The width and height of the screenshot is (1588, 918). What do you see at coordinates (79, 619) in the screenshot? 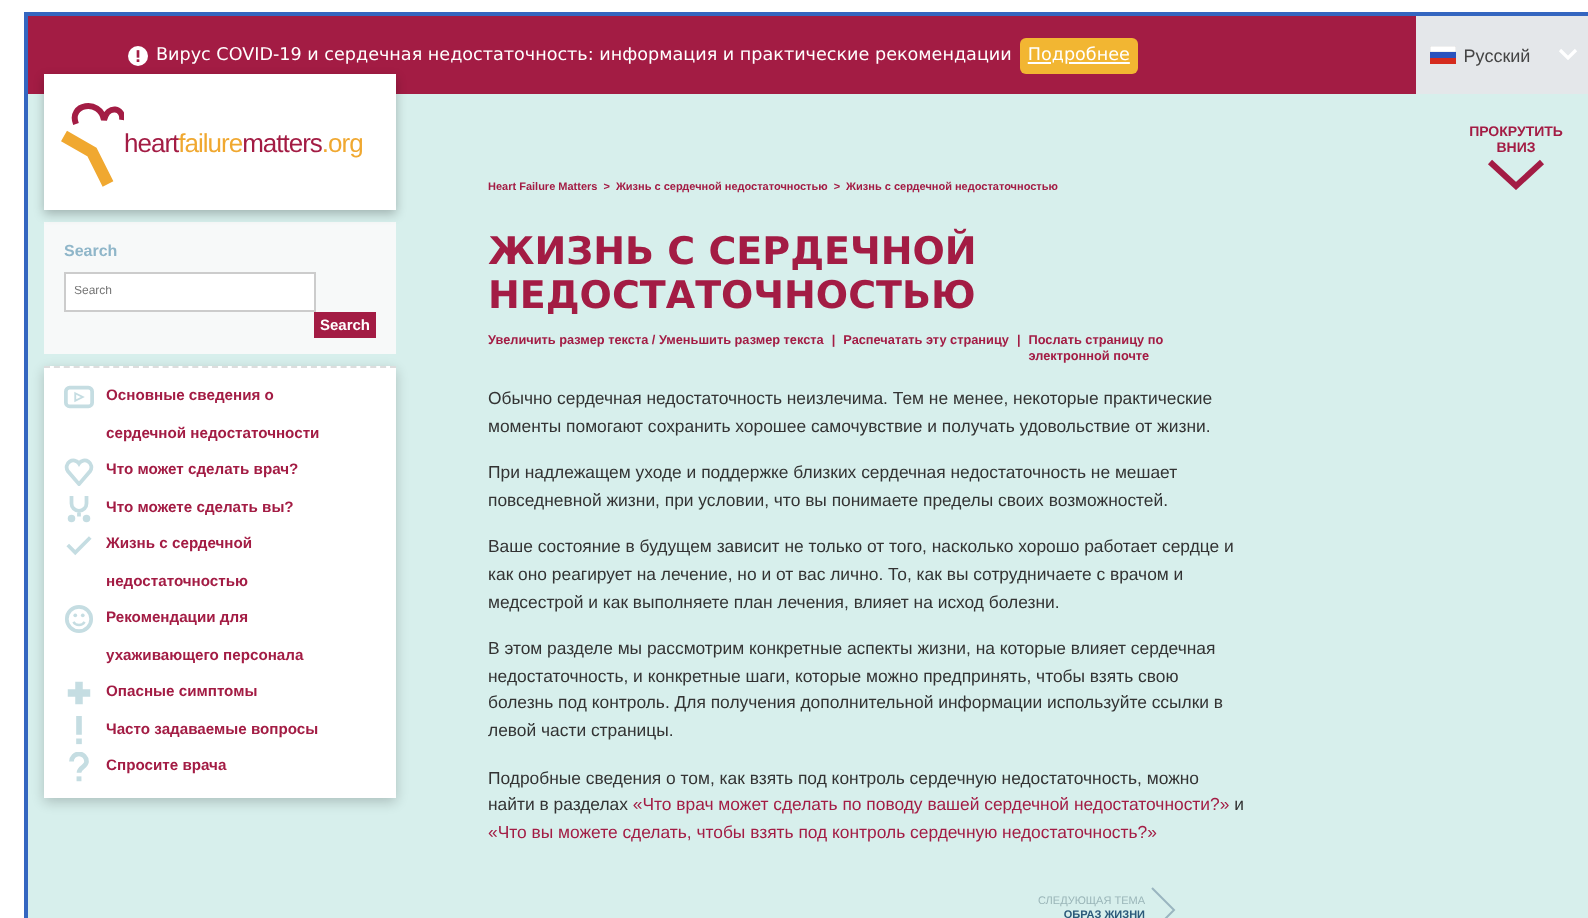
I see `smiley-icon` at bounding box center [79, 619].